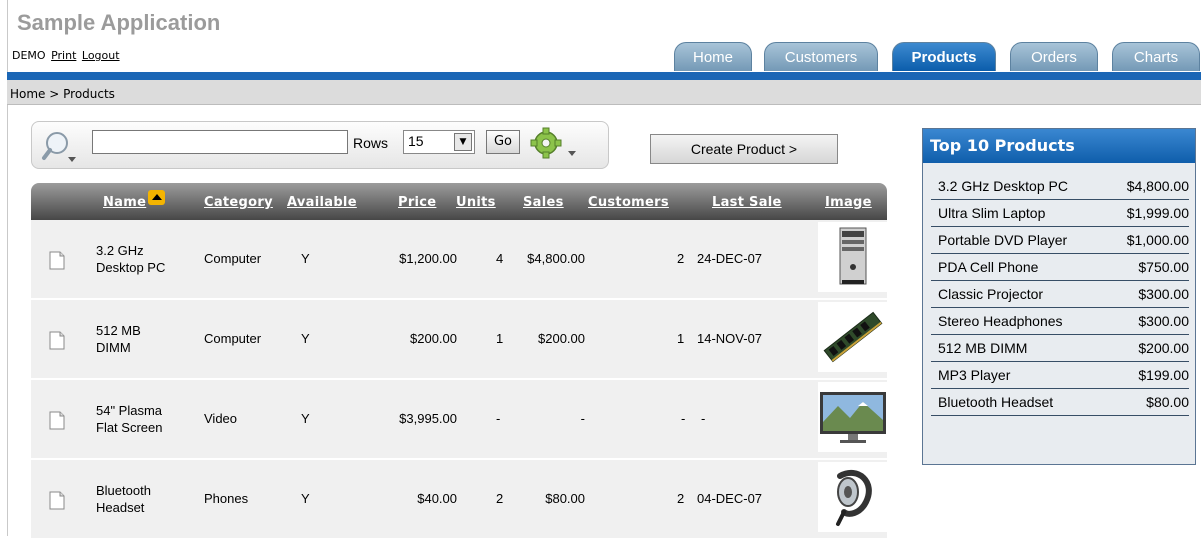 This screenshot has width=1201, height=540. I want to click on top10-item-name: 3.2 GHz Desktop PC, so click(1003, 186).